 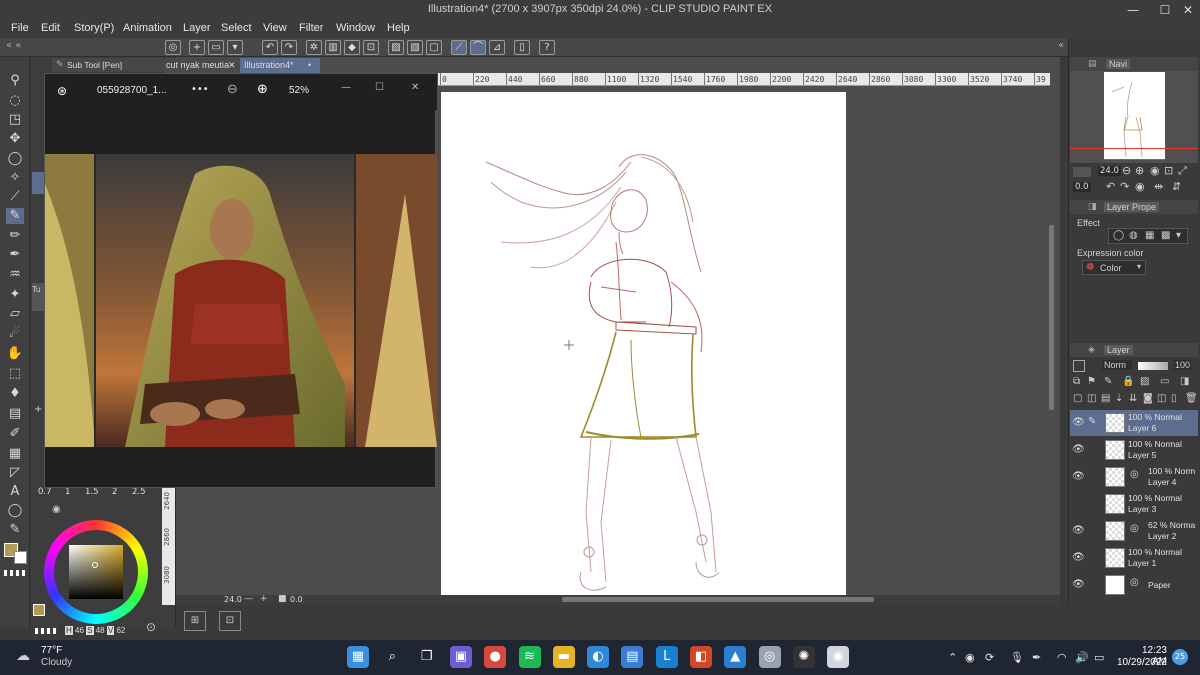 What do you see at coordinates (379, 87) in the screenshot?
I see `viewer-maximize-button: ☐` at bounding box center [379, 87].